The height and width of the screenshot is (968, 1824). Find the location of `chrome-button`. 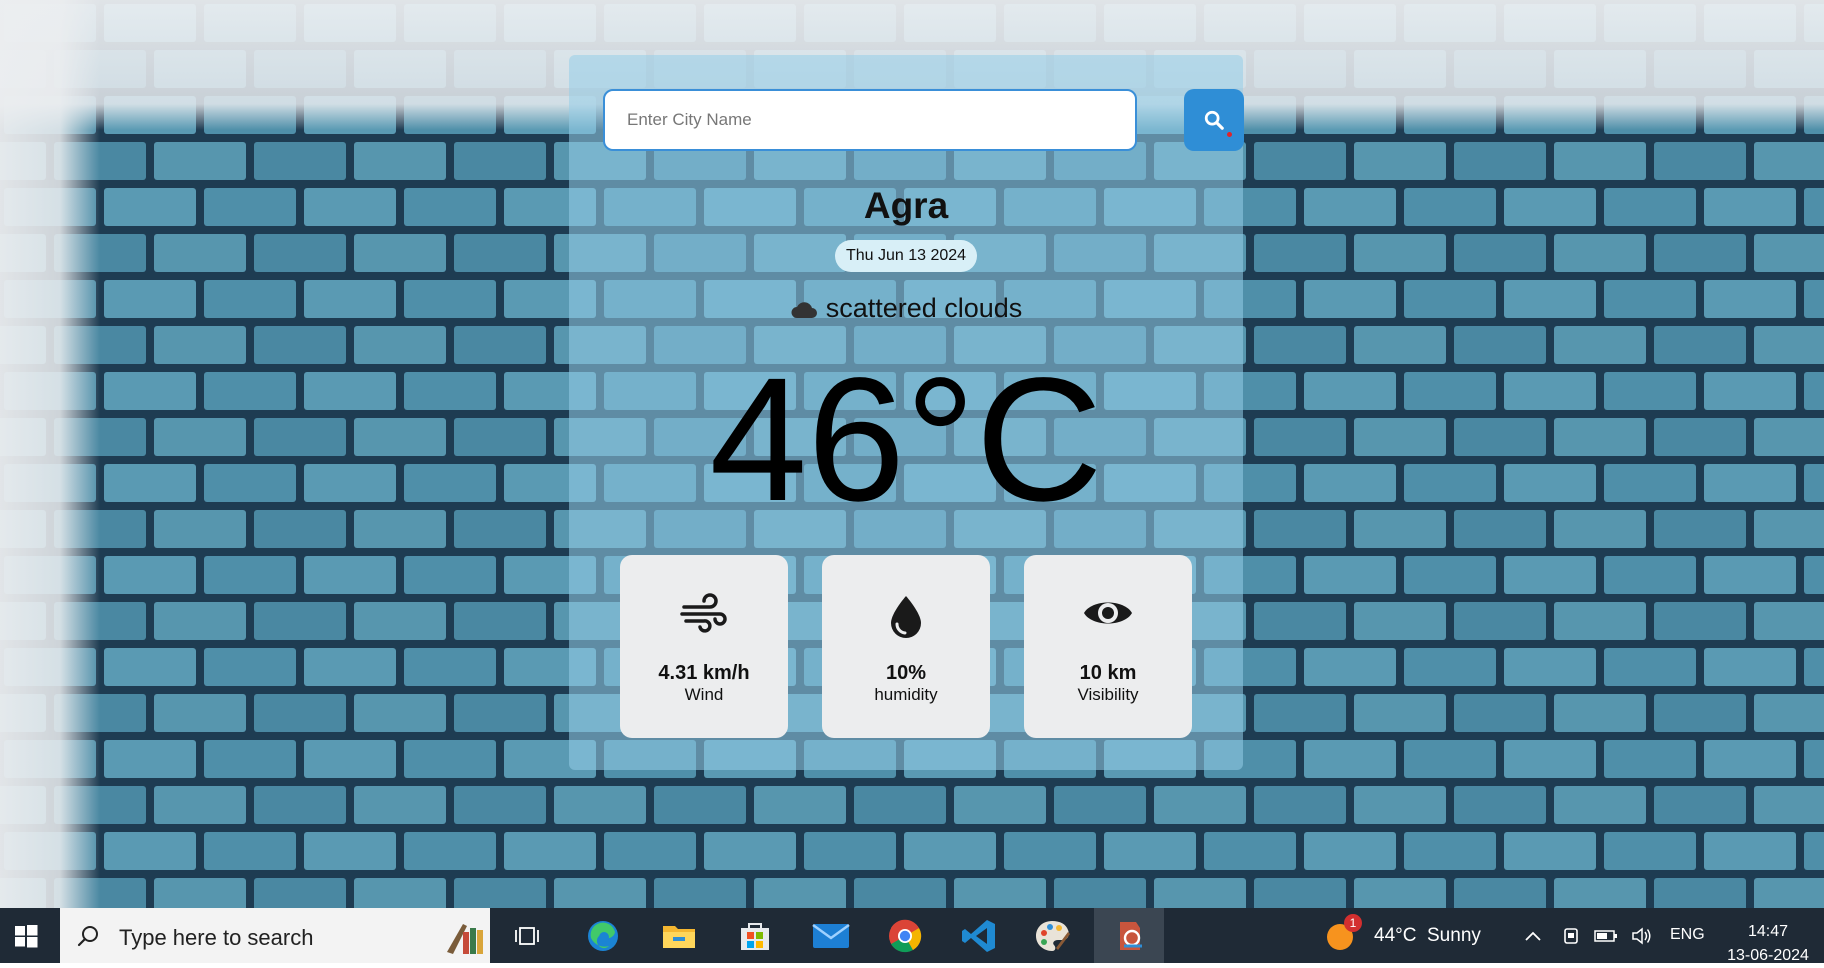

chrome-button is located at coordinates (905, 935).